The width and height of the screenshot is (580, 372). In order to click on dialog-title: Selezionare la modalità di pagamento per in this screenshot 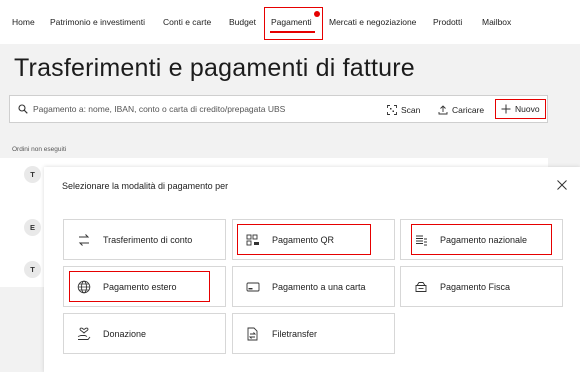, I will do `click(145, 186)`.